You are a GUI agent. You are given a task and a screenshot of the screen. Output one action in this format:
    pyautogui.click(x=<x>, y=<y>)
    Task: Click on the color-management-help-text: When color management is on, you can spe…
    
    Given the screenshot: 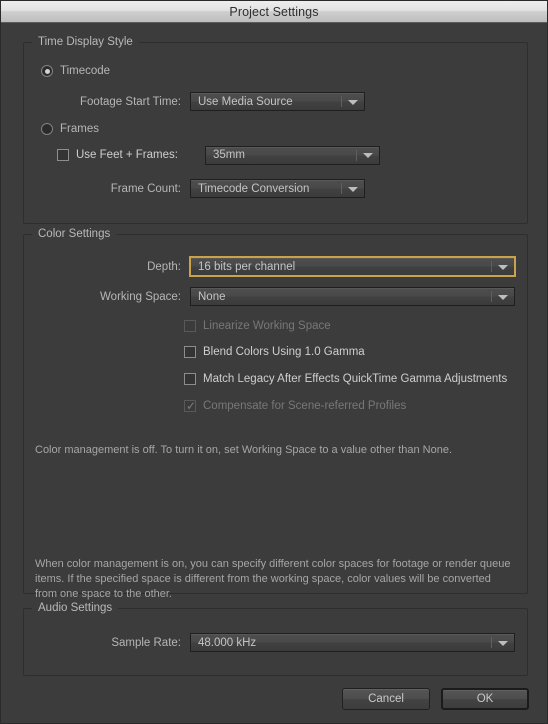 What is the action you would take?
    pyautogui.click(x=273, y=579)
    